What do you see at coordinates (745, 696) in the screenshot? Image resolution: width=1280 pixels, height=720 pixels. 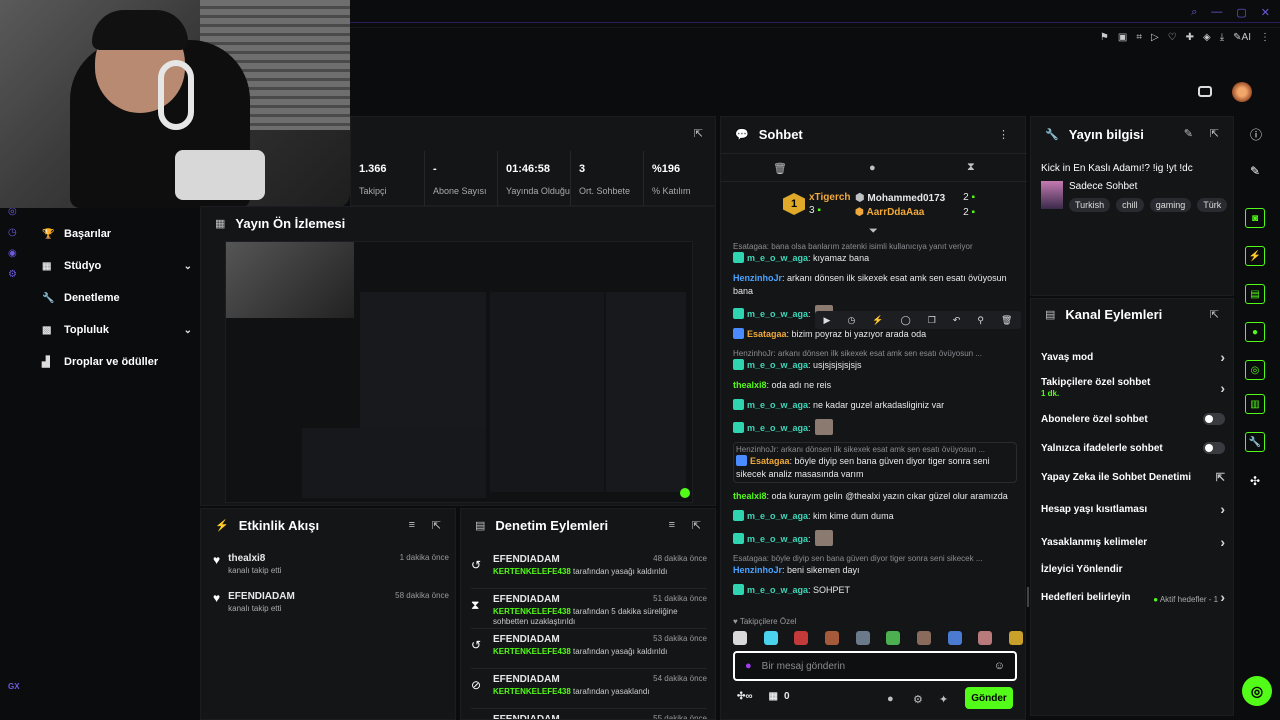 I see `group-icon: ✣∞` at bounding box center [745, 696].